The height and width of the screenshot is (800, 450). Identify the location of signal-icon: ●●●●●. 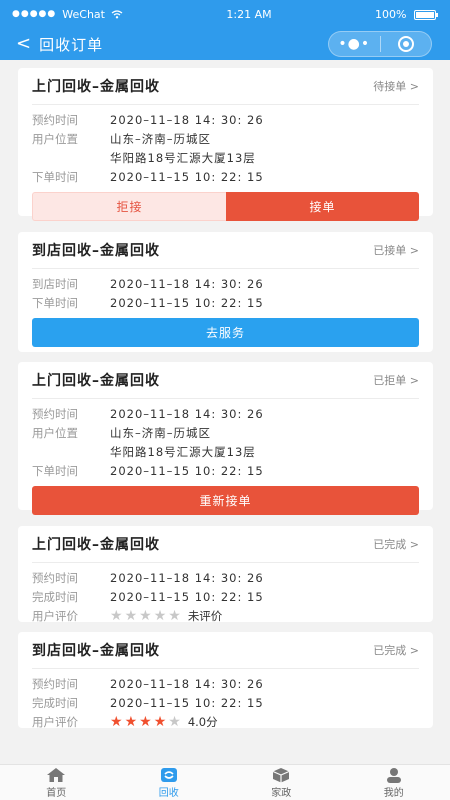
(34, 14).